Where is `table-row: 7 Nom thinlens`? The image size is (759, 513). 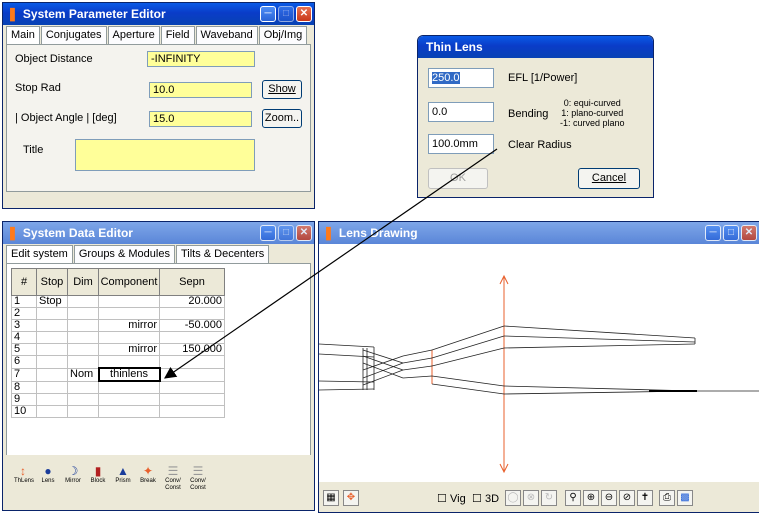 table-row: 7 Nom thinlens is located at coordinates (118, 374).